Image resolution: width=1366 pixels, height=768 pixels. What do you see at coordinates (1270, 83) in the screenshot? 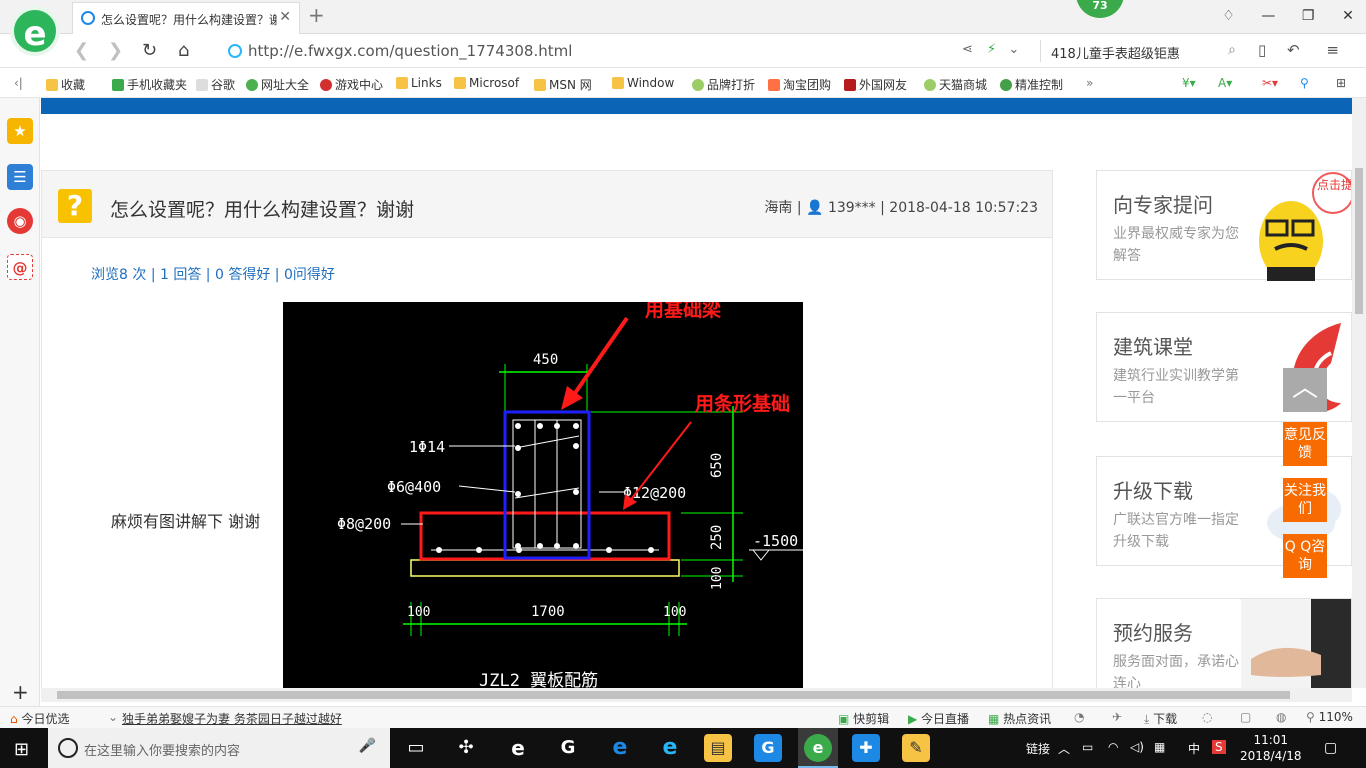
I see `cut-icon: ✂▾` at bounding box center [1270, 83].